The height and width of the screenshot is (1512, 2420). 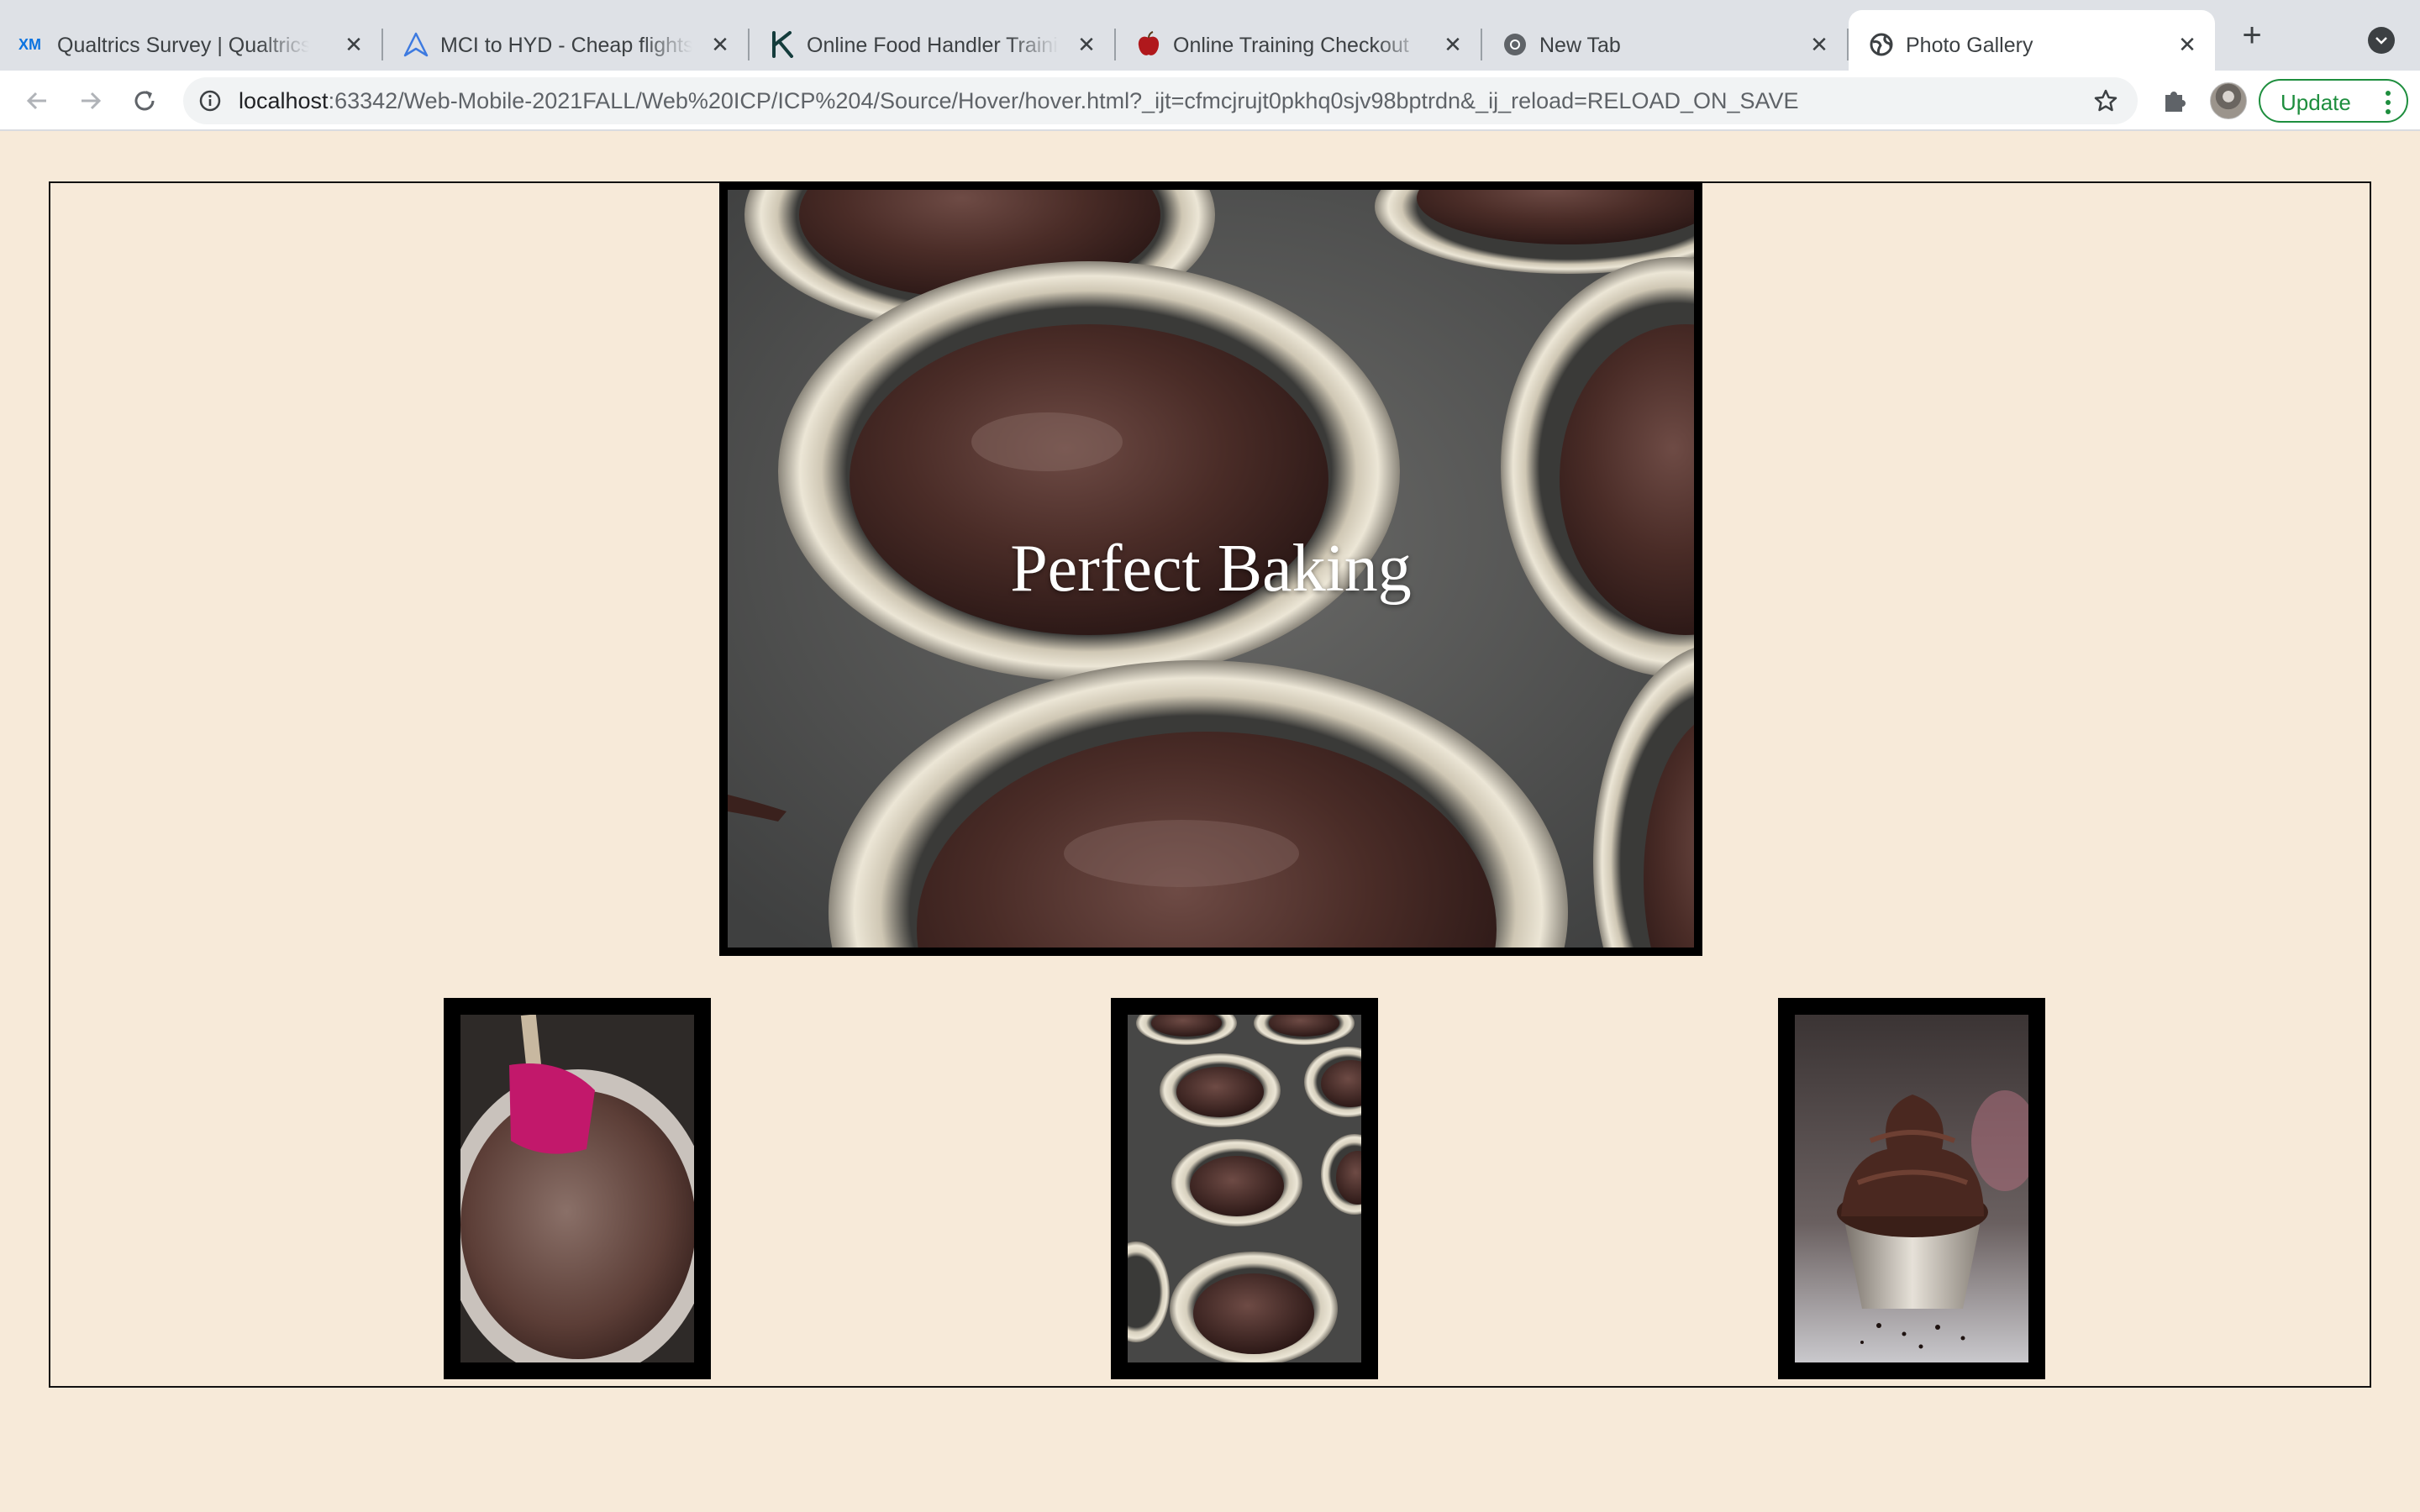 I want to click on back-button, so click(x=37, y=101).